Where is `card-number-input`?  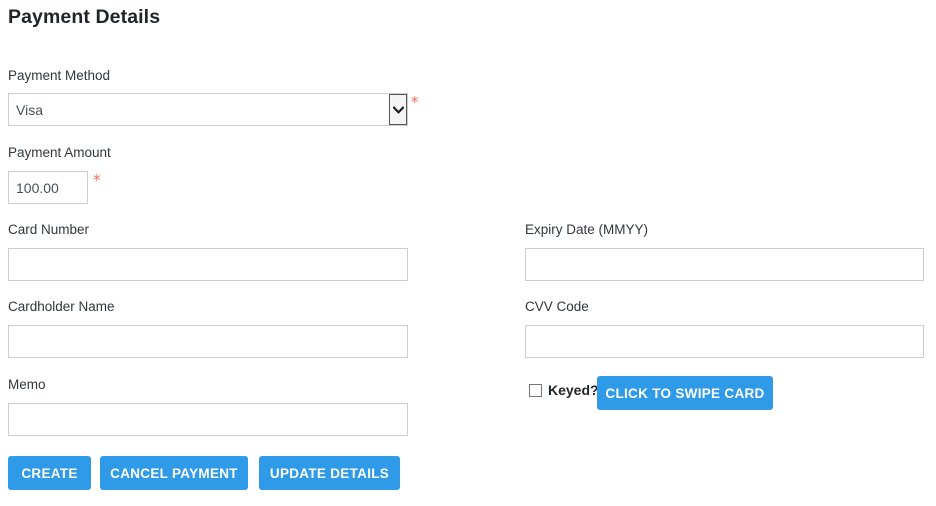
card-number-input is located at coordinates (208, 264).